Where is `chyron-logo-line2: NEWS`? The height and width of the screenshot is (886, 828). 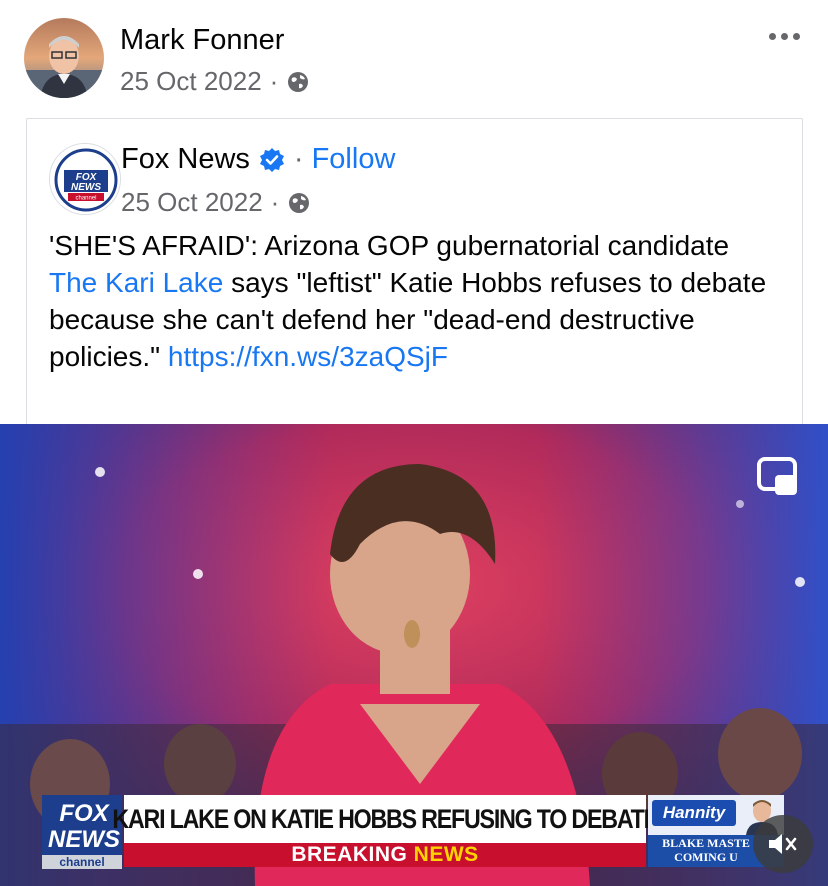
chyron-logo-line2: NEWS is located at coordinates (84, 839).